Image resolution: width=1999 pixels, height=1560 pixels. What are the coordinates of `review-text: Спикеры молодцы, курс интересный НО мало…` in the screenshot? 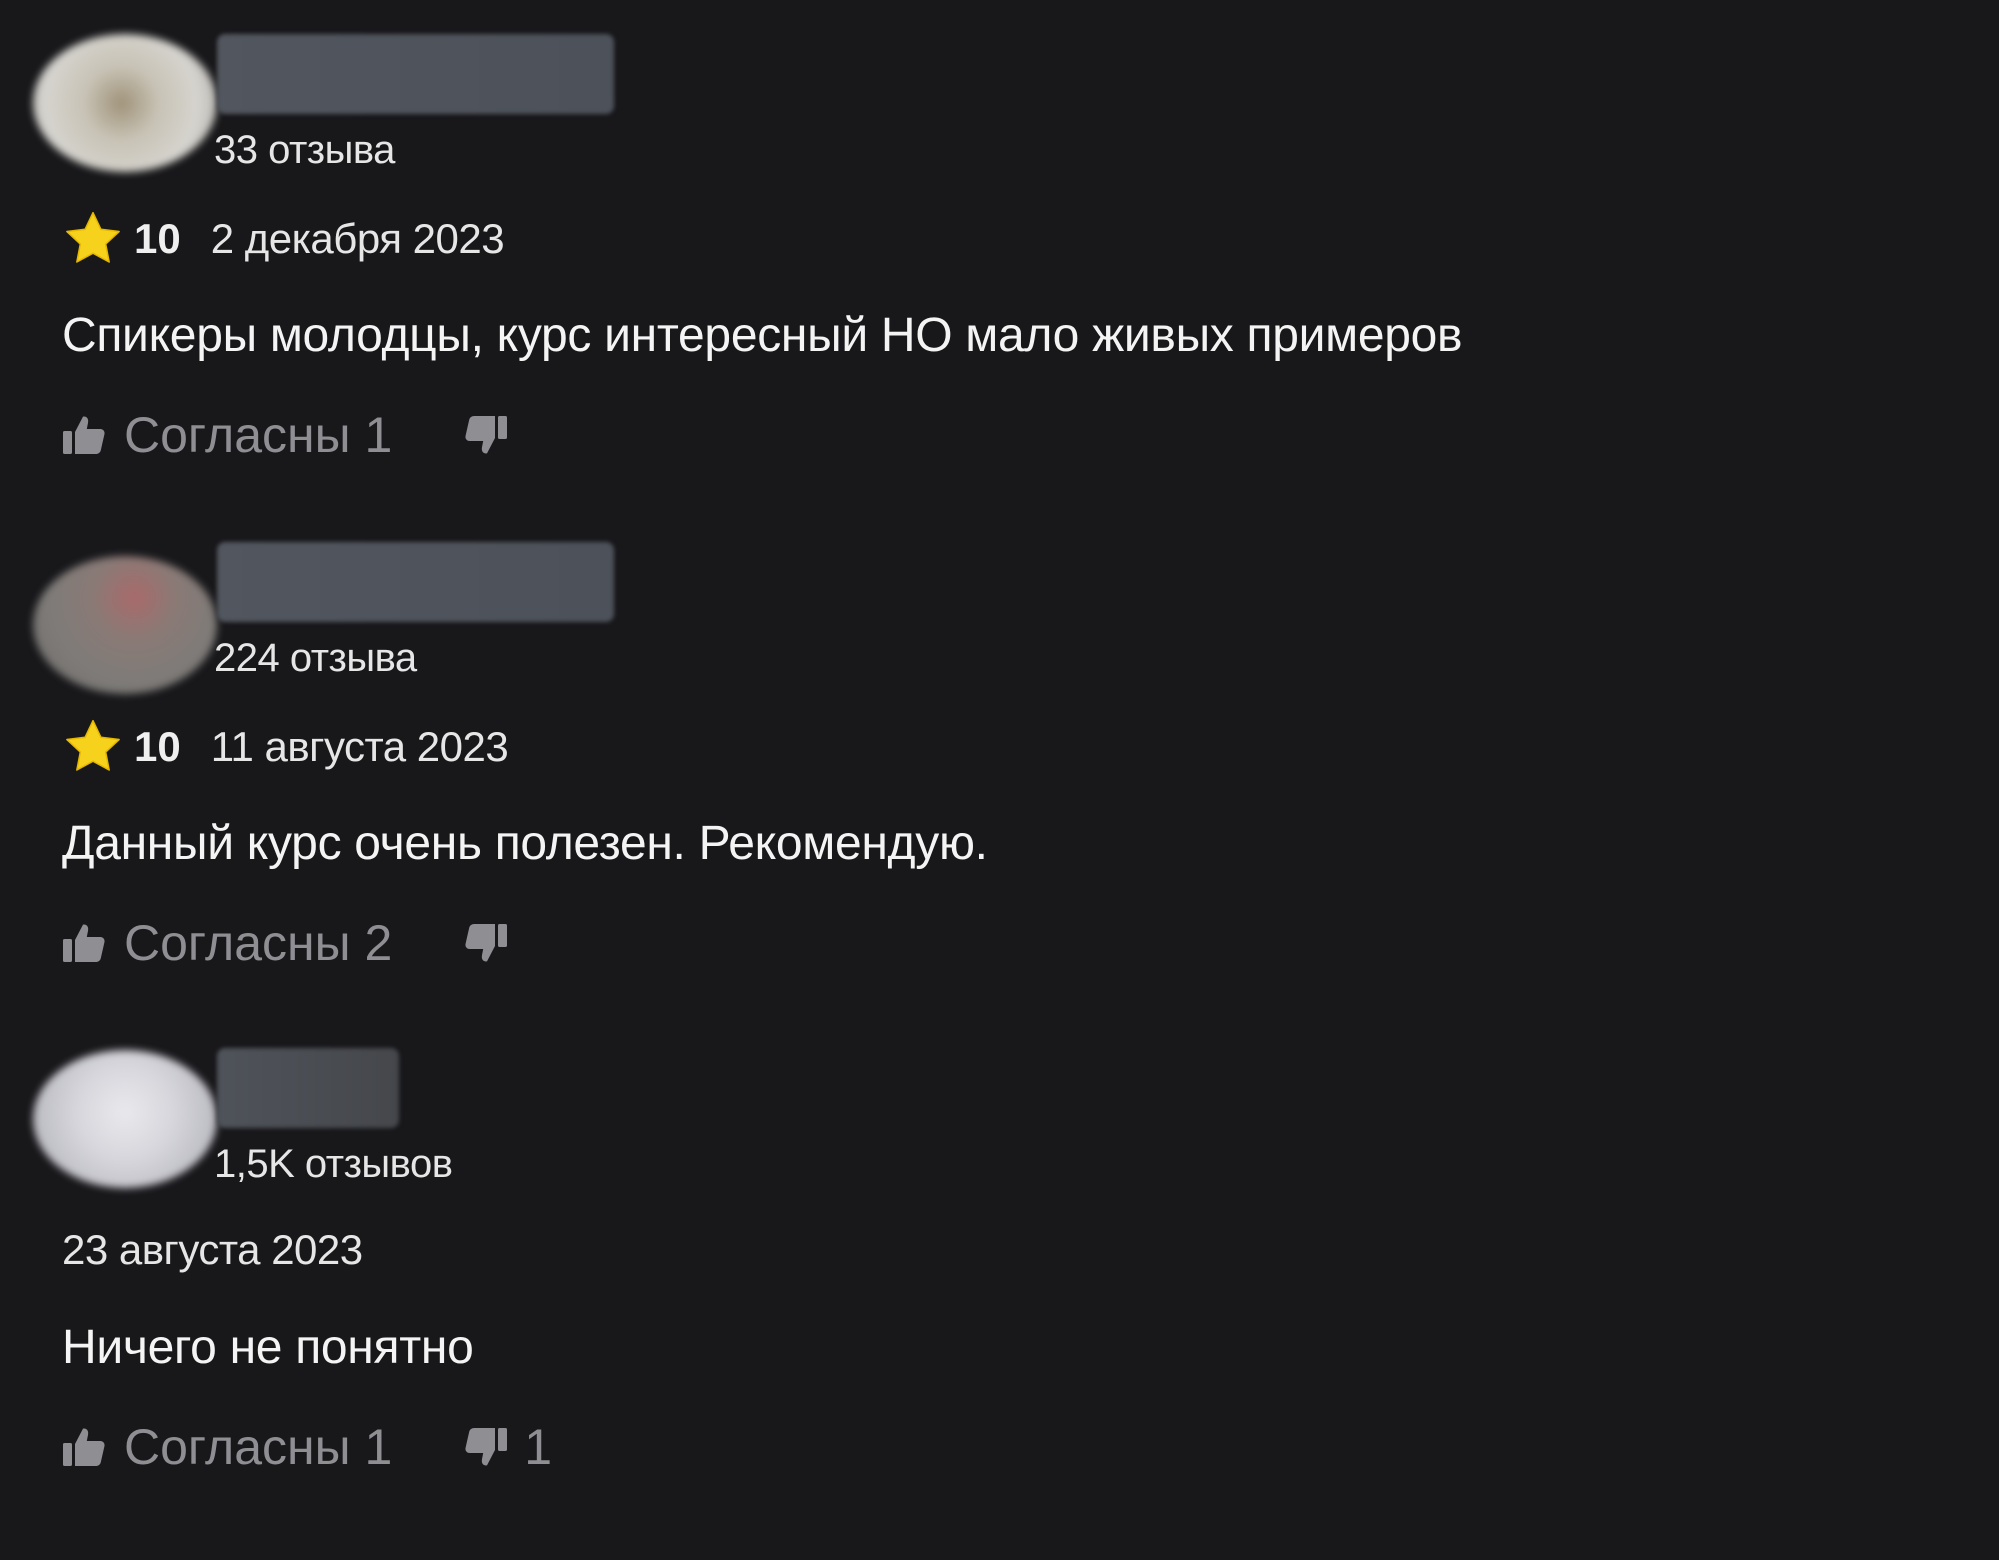 It's located at (762, 335).